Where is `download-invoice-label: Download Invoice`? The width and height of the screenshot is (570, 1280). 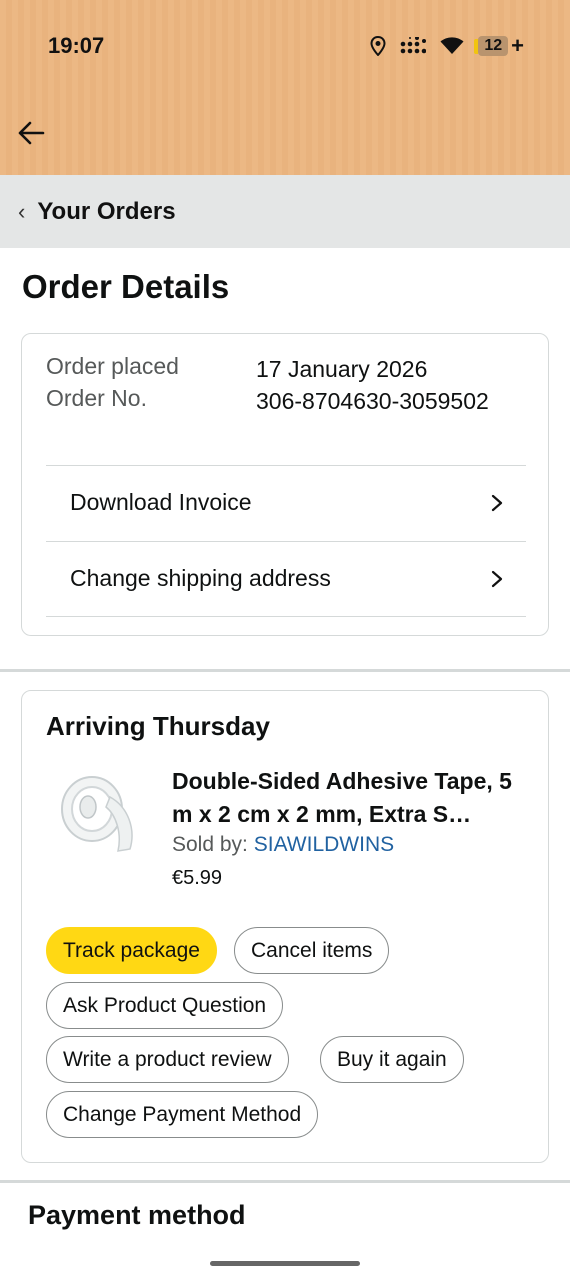
download-invoice-label: Download Invoice is located at coordinates (161, 502).